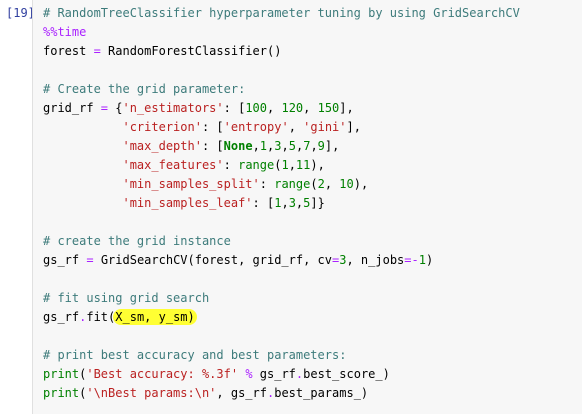  I want to click on code-token: None, so click(238, 146).